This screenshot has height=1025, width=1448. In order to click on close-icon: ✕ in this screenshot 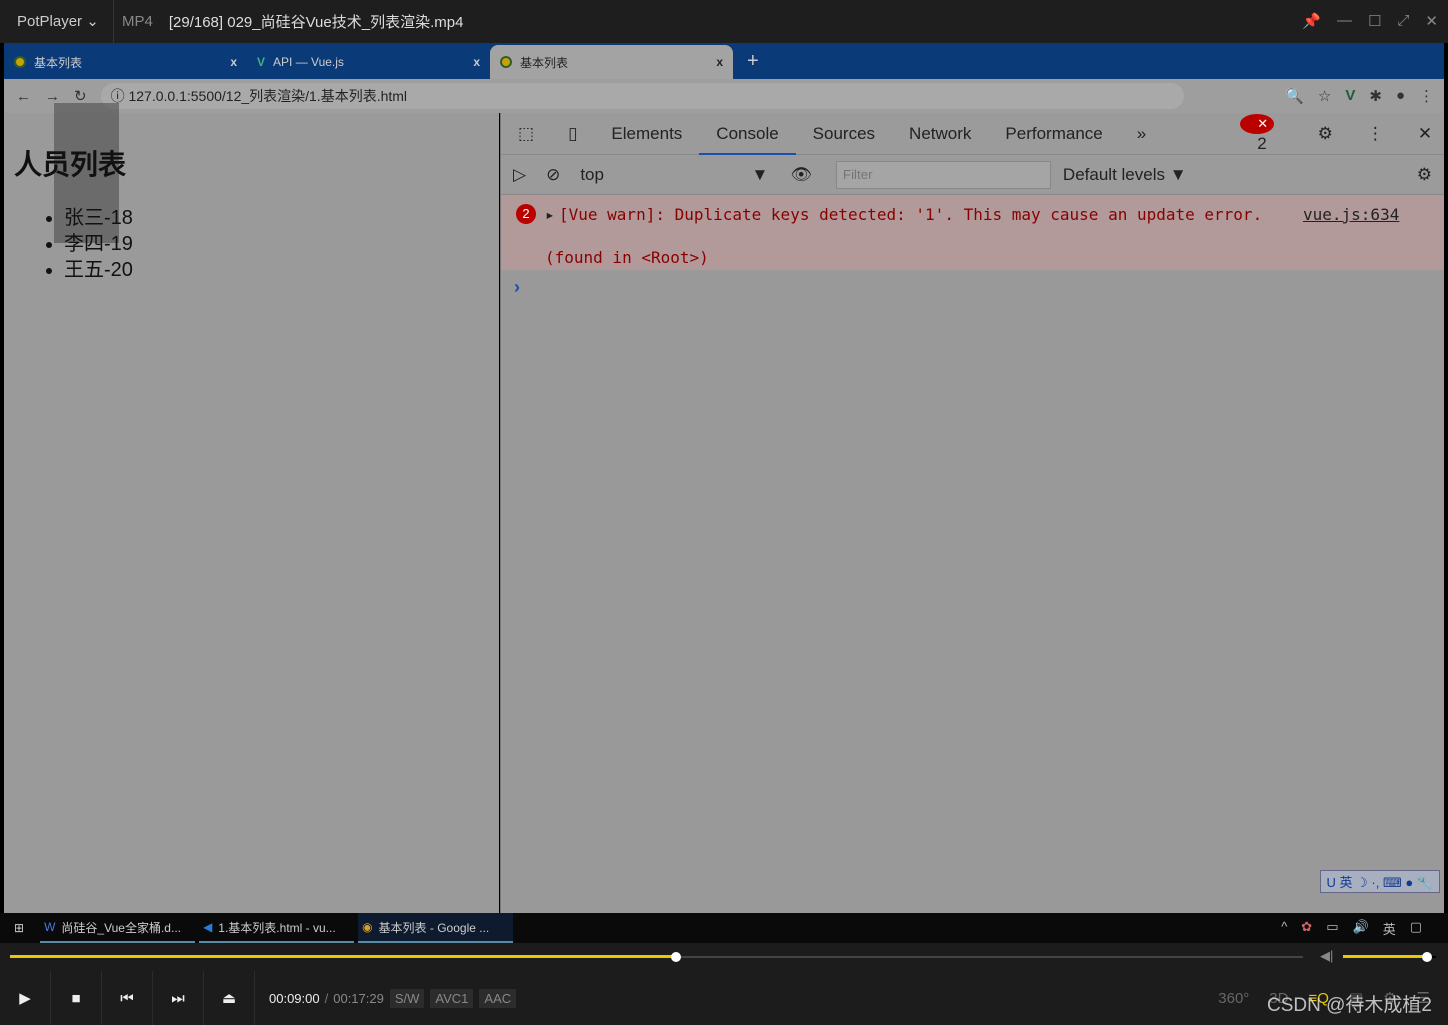, I will do `click(1431, 21)`.